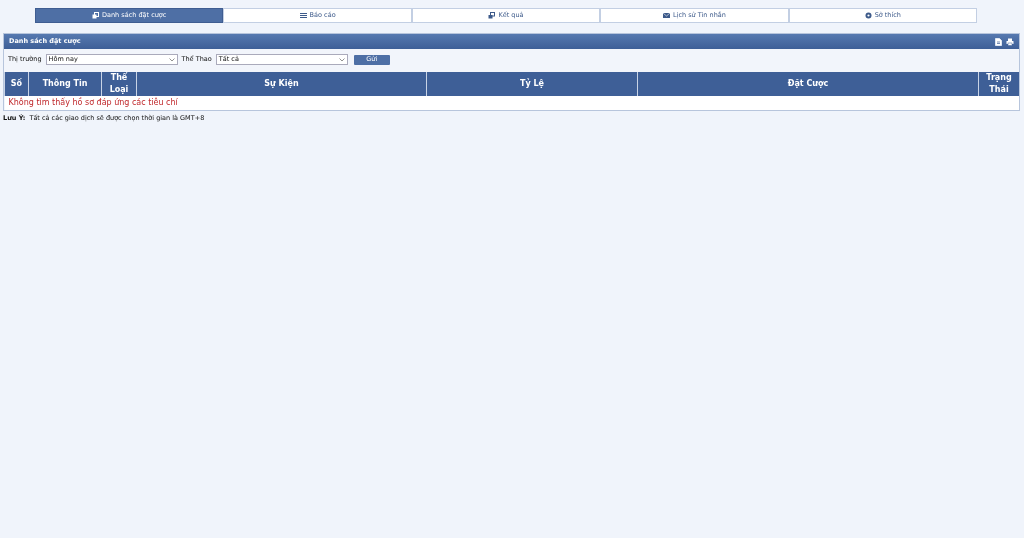  I want to click on empty-message: Không tìm thấy hồ sơ đáp ứng các tiêu chí, so click(511, 103).